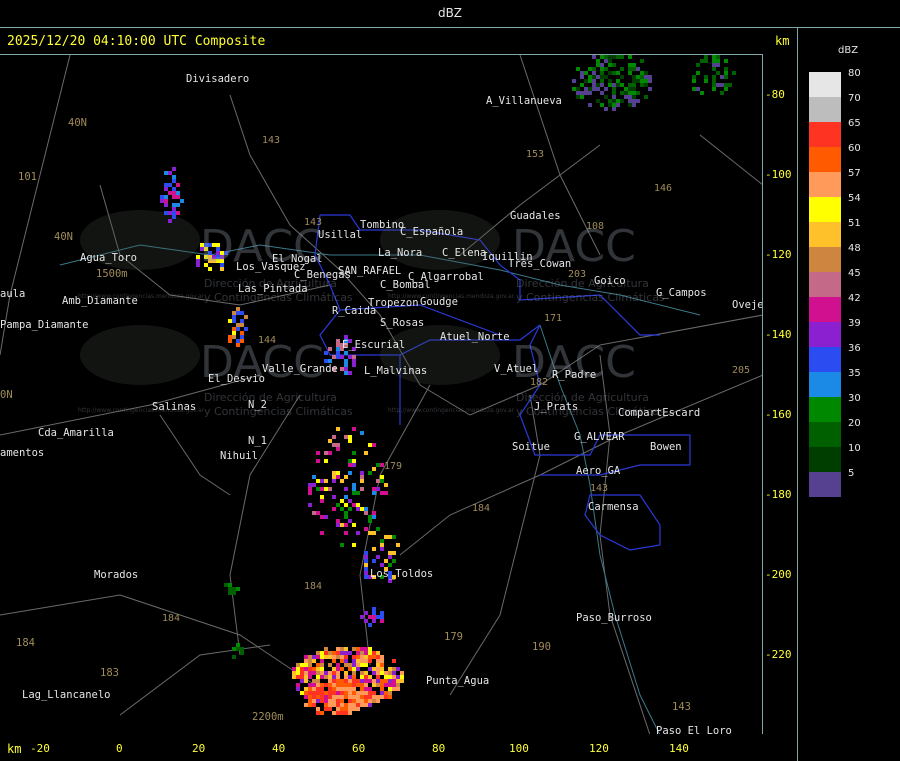  I want to click on place-label: N_2, so click(257, 405).